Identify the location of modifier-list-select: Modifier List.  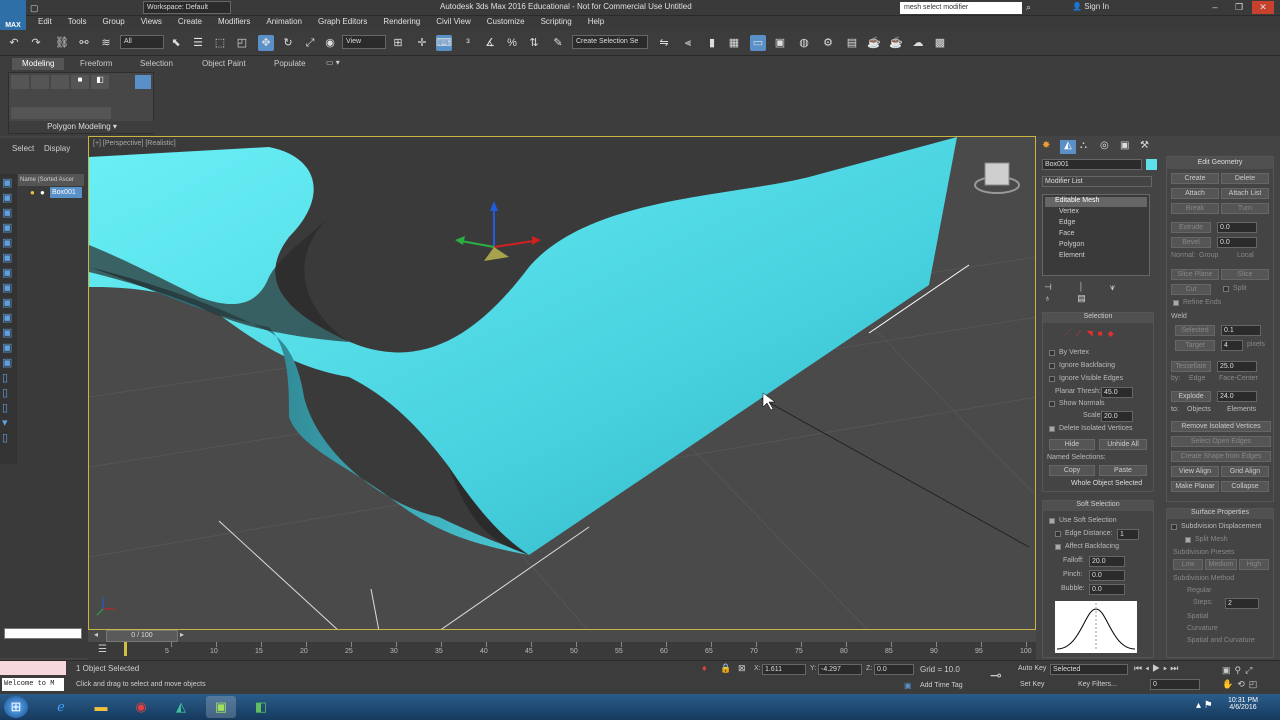
(1097, 181).